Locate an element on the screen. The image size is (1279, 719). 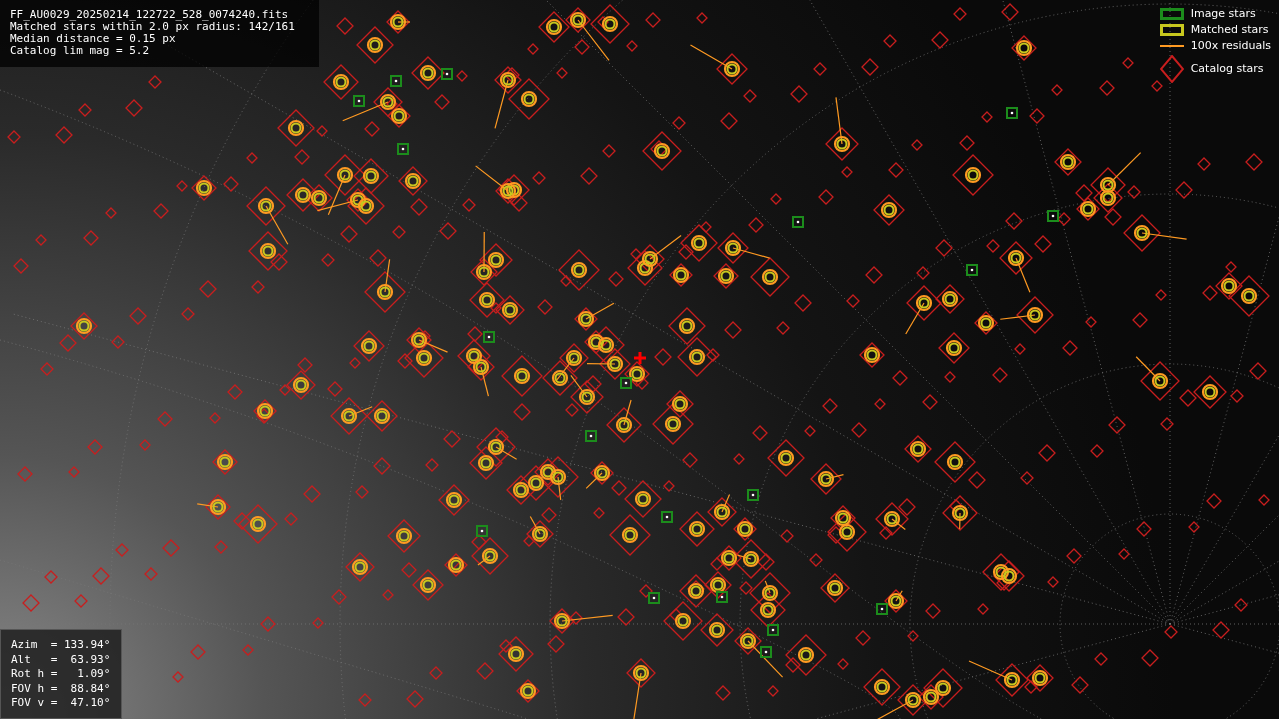
legend-label: 100x residuals is located at coordinates (1230, 45).